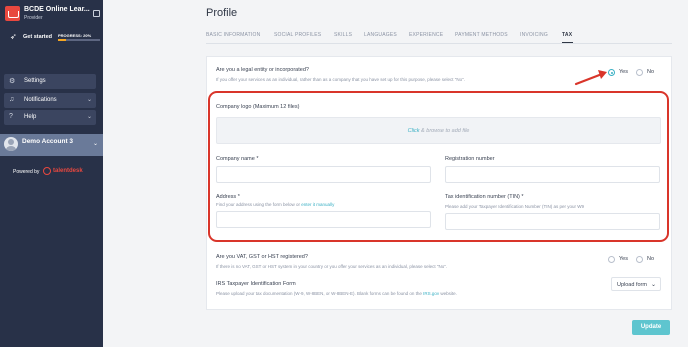 The image size is (688, 347). What do you see at coordinates (48, 141) in the screenshot?
I see `account-name: Demo Account 3` at bounding box center [48, 141].